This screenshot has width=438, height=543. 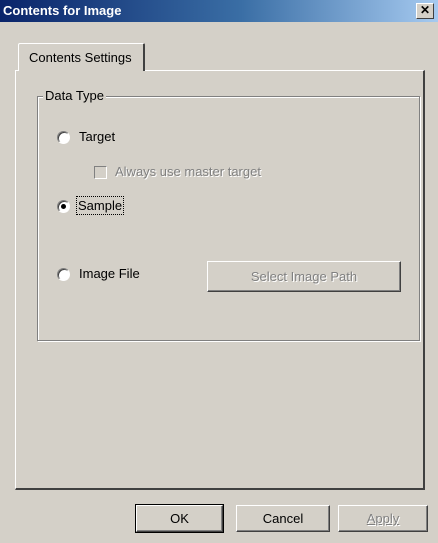 I want to click on cancel-button: Cancel, so click(x=283, y=518).